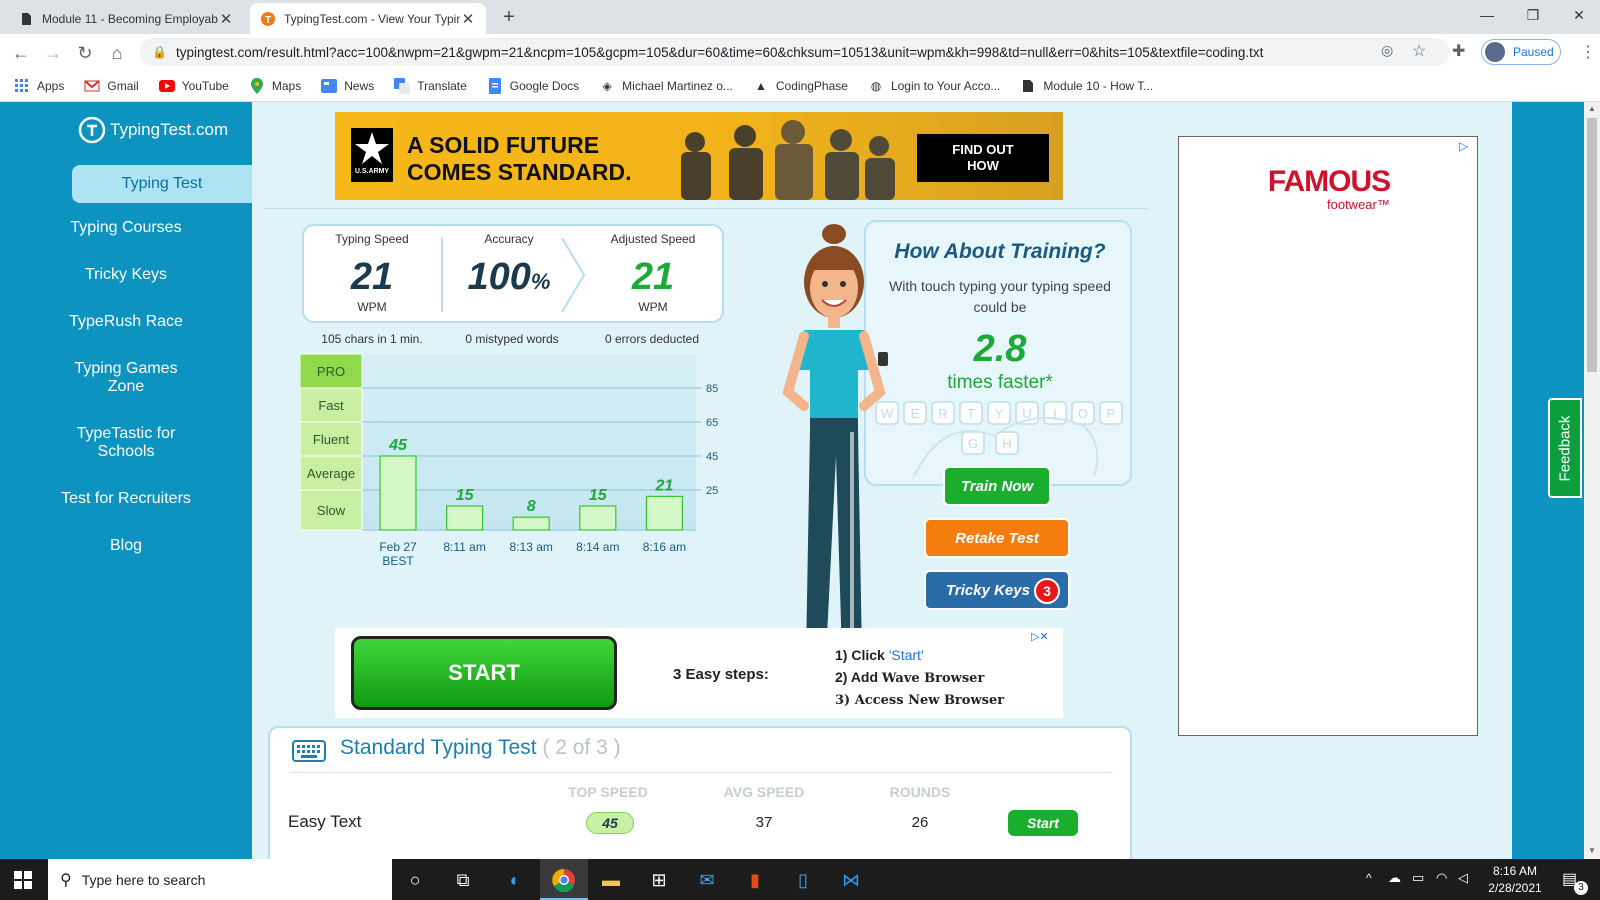 This screenshot has height=900, width=1600. Describe the element at coordinates (463, 880) in the screenshot. I see `task-view-icon: ⧉` at that location.